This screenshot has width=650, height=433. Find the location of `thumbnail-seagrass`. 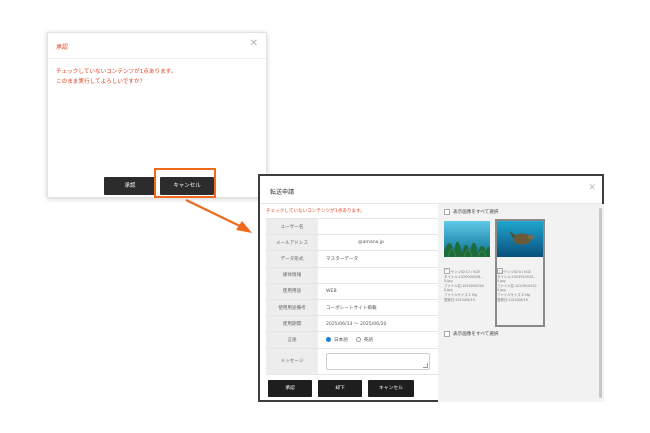

thumbnail-seagrass is located at coordinates (467, 239).